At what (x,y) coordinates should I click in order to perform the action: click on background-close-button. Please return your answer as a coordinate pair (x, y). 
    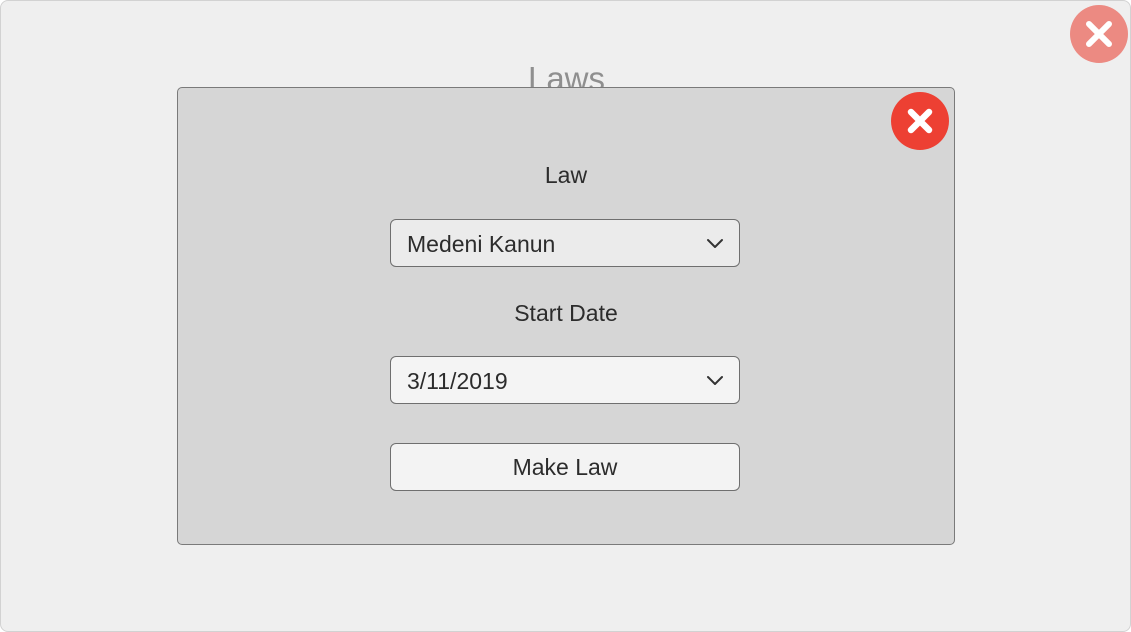
    Looking at the image, I should click on (1099, 34).